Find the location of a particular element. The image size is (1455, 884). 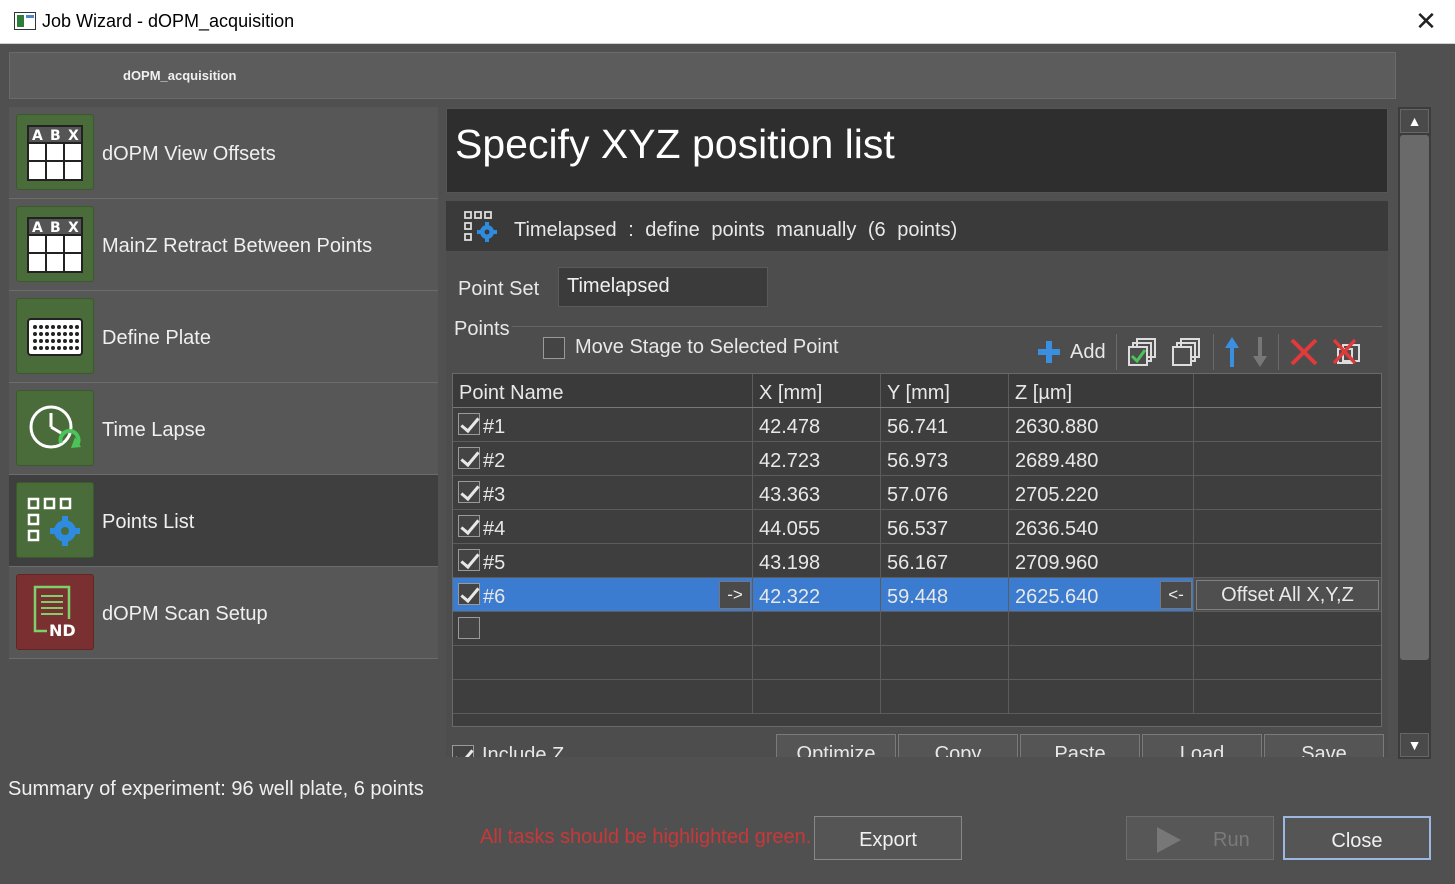

table-row: #1 42.478 56.741 2630.880 is located at coordinates (917, 425).